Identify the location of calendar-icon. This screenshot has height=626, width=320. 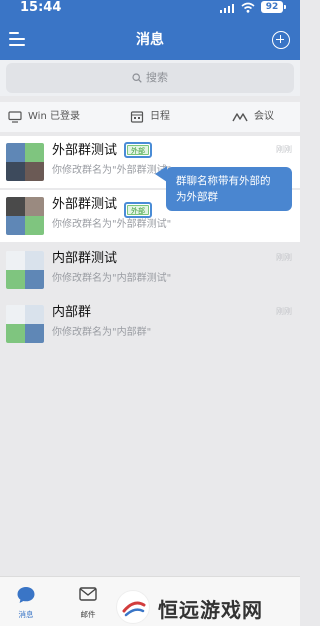
(137, 117).